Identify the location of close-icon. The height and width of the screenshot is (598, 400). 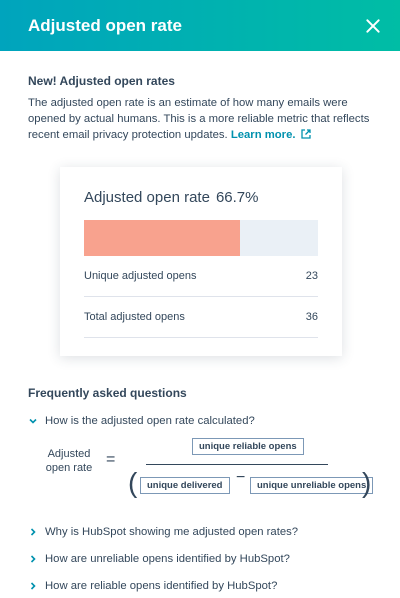
(373, 26).